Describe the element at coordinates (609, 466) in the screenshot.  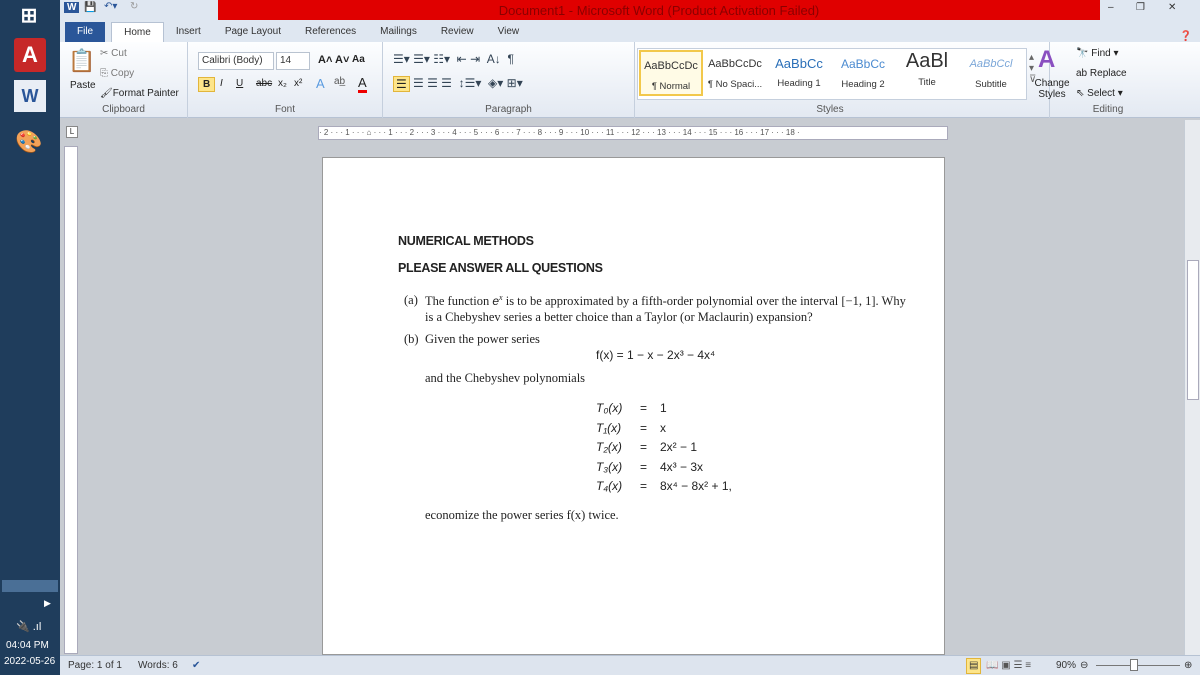
I see `chebyshev-lhs: T₃(x)` at that location.